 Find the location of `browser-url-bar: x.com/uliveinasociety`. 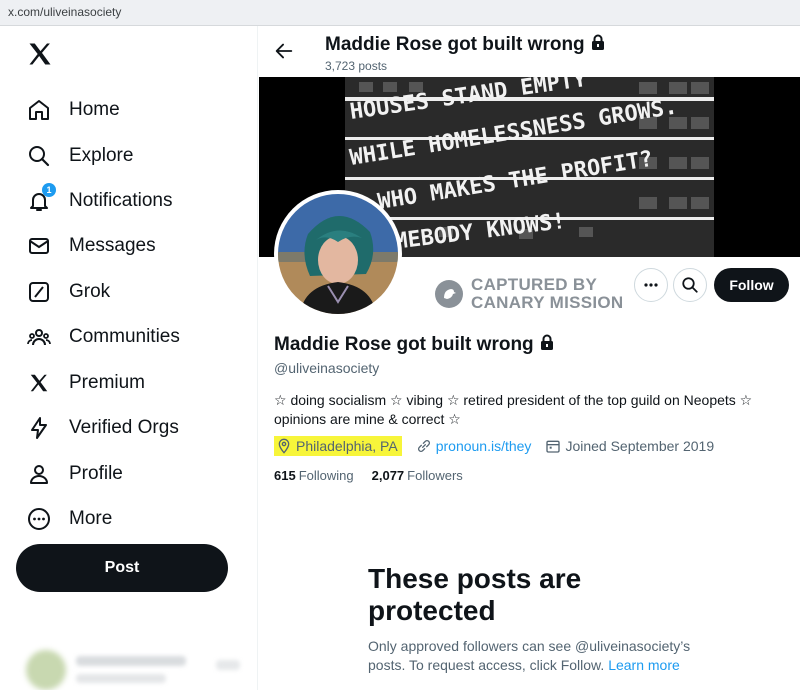

browser-url-bar: x.com/uliveinasociety is located at coordinates (400, 13).